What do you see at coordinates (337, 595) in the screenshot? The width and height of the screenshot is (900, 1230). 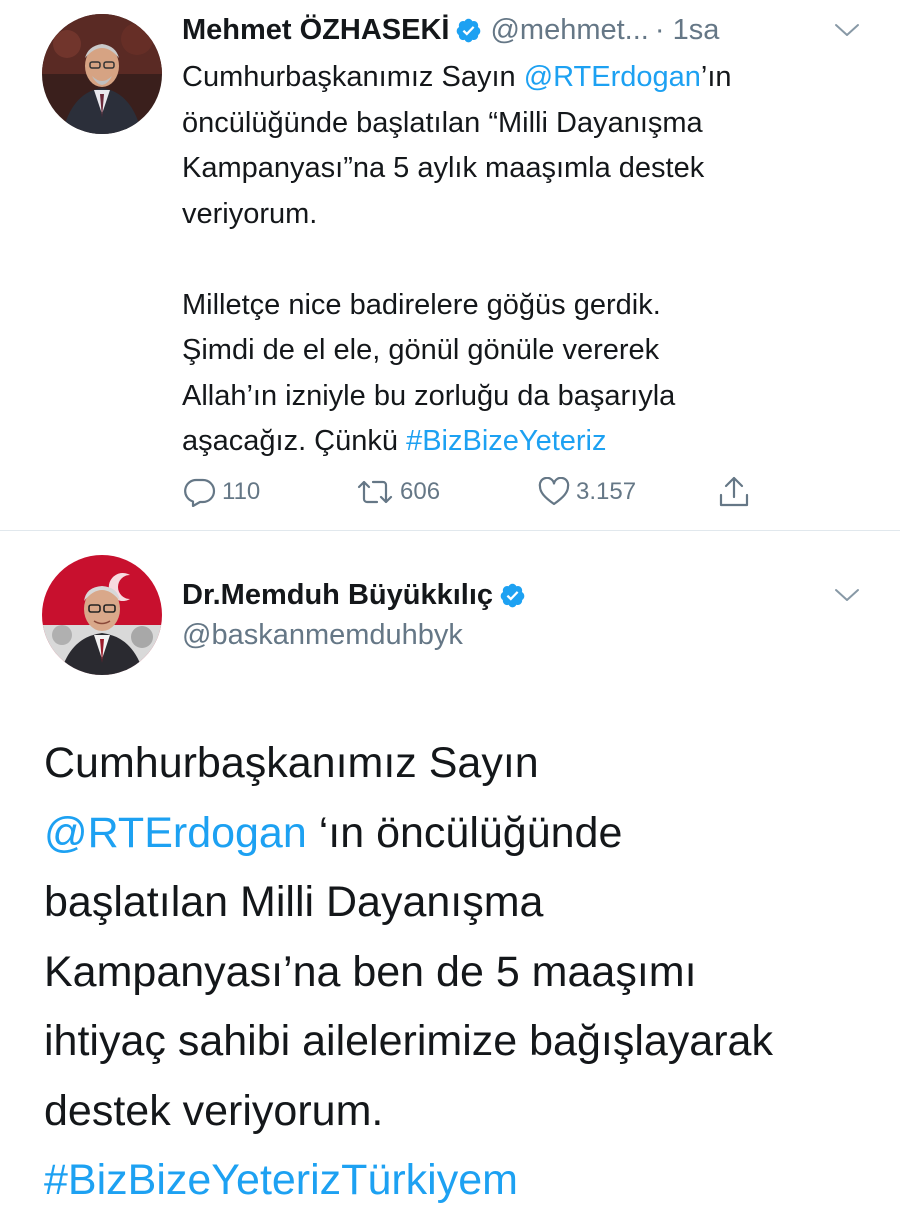 I see `author-name: Dr.Memduh Büyükkılıç` at bounding box center [337, 595].